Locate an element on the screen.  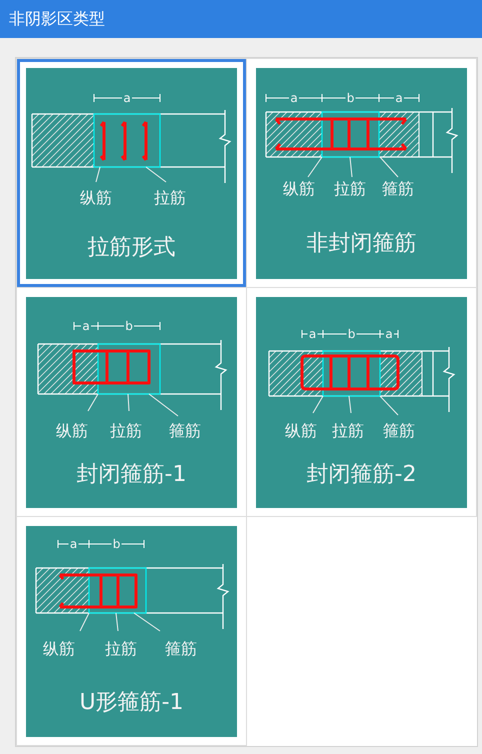
option-caption: 拉筋形式 is located at coordinates (132, 247).